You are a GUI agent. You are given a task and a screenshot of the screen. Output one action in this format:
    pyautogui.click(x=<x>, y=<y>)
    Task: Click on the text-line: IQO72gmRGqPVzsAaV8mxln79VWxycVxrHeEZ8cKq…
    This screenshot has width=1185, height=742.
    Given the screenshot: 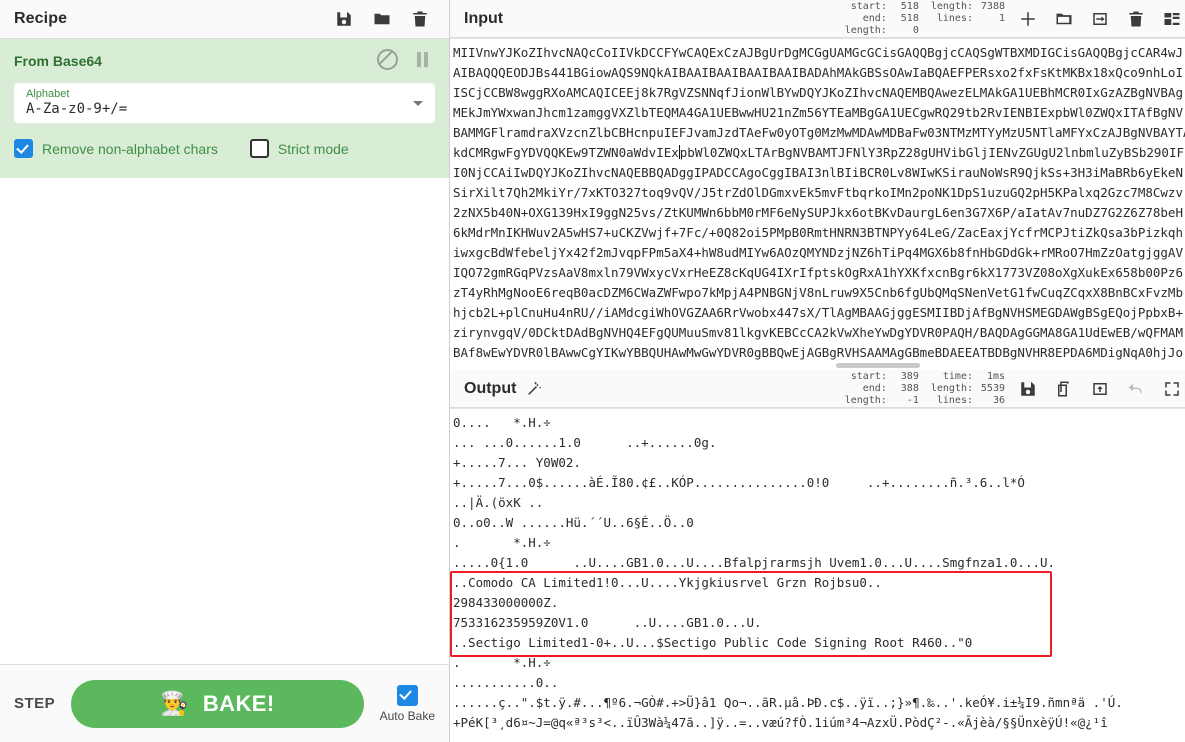 What is the action you would take?
    pyautogui.click(x=818, y=272)
    